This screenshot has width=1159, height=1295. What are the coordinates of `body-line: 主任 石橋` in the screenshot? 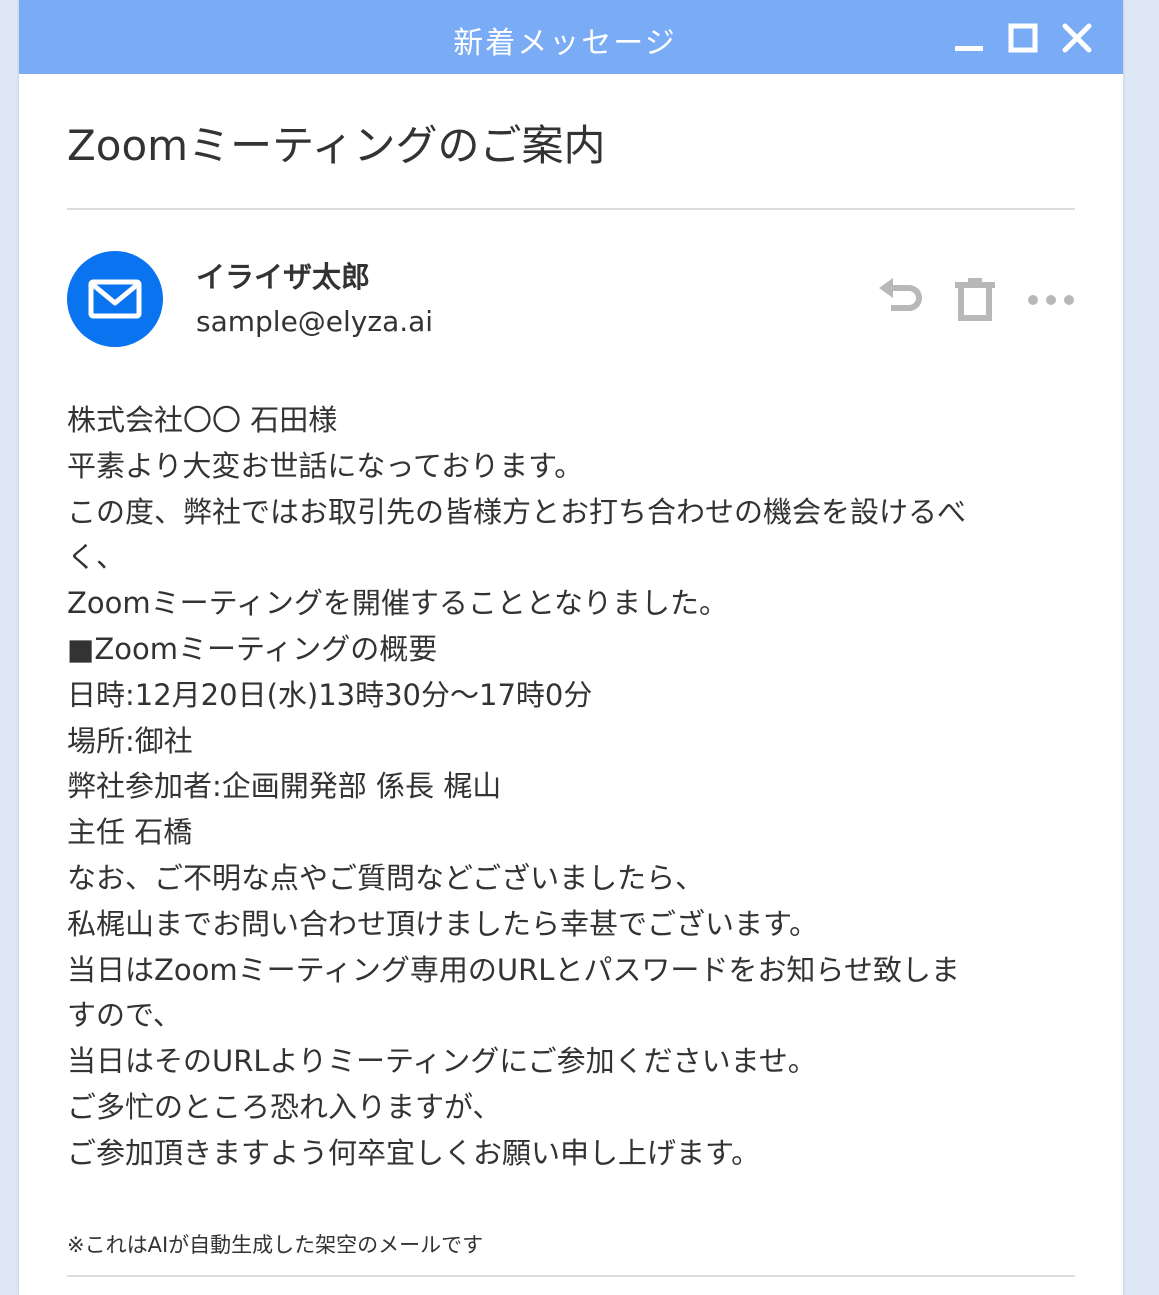 It's located at (130, 832).